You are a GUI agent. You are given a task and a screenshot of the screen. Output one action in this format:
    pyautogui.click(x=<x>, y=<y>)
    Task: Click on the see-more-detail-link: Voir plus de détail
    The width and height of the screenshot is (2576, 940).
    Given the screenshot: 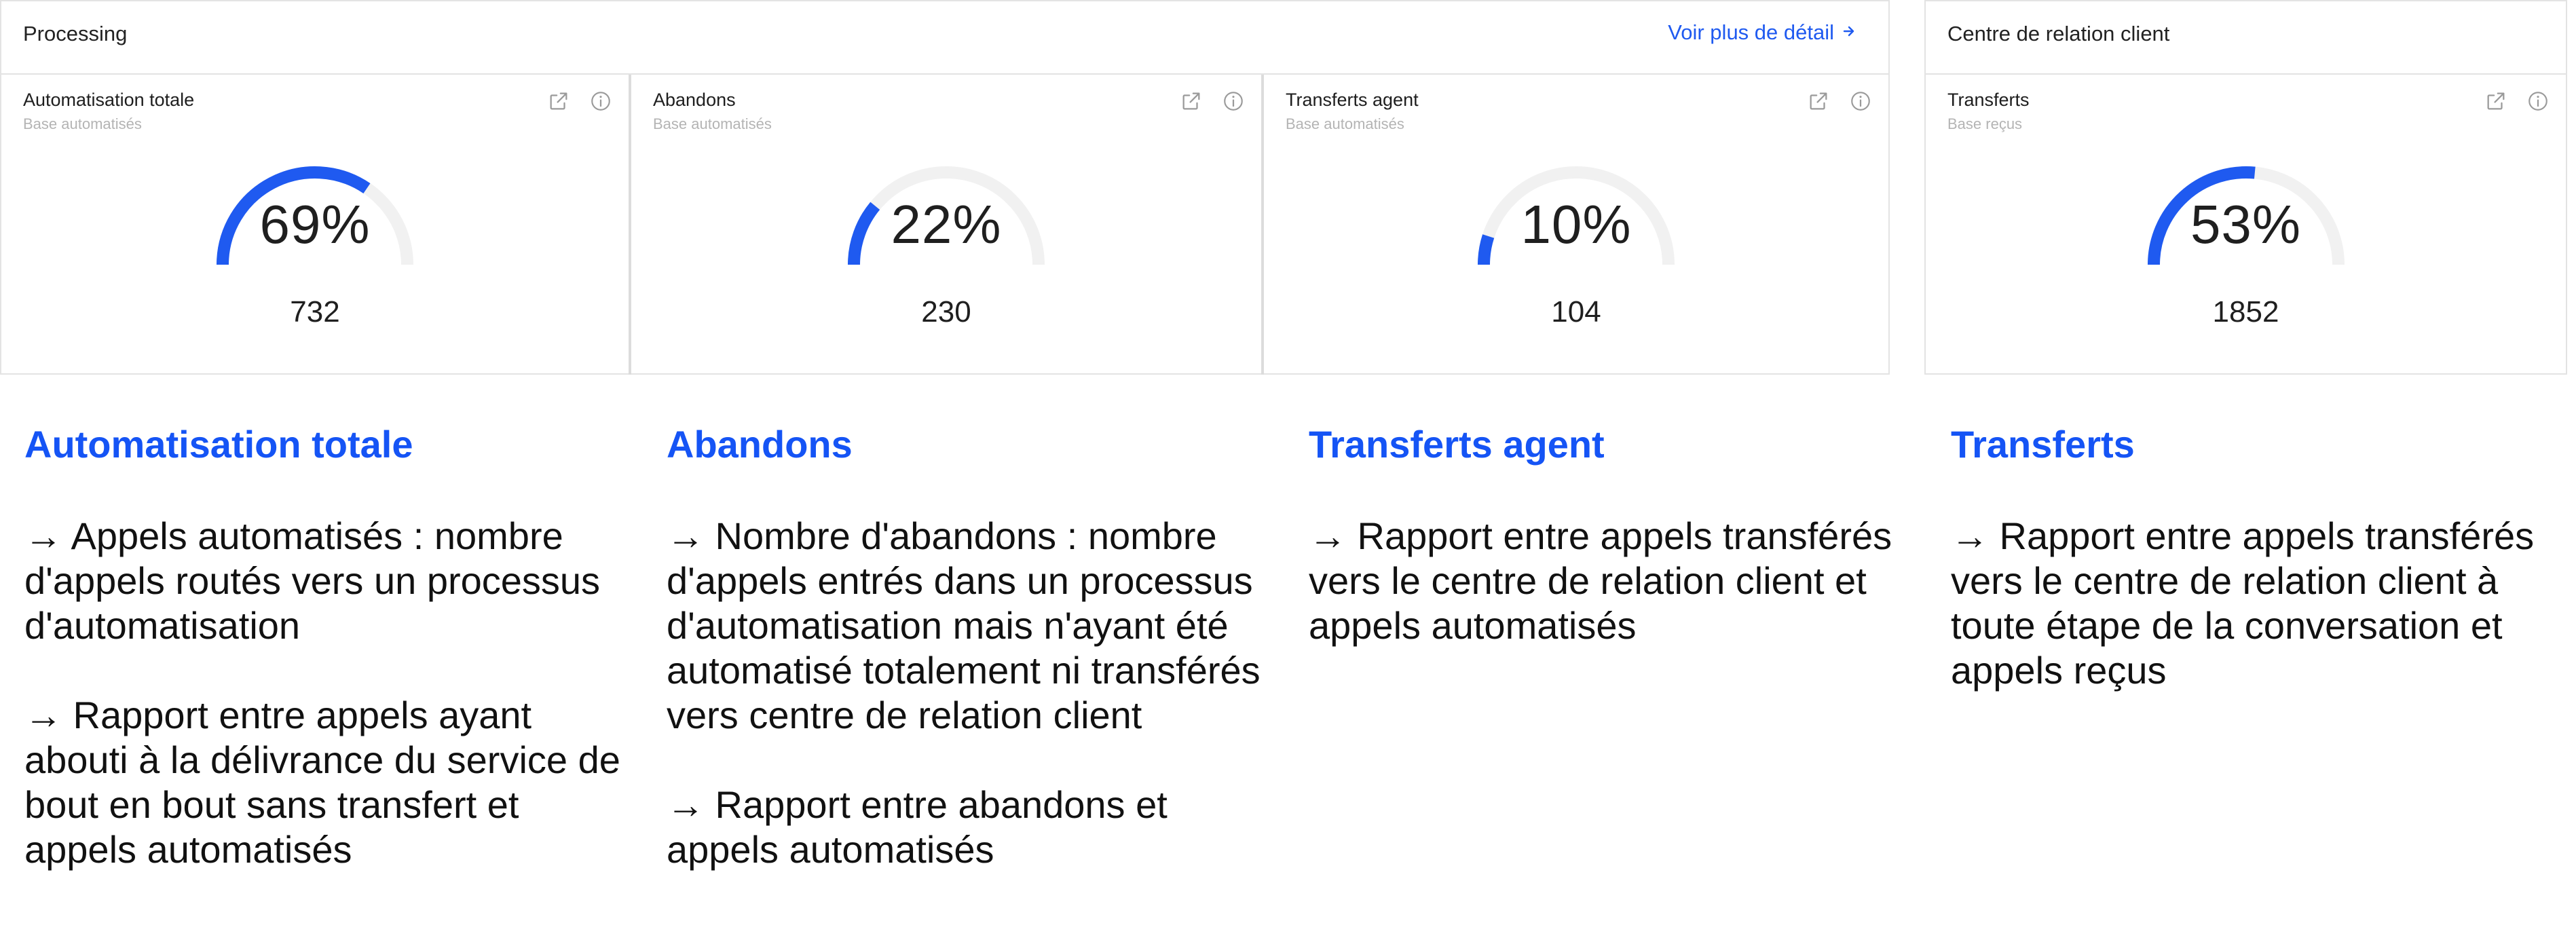 What is the action you would take?
    pyautogui.click(x=1763, y=32)
    